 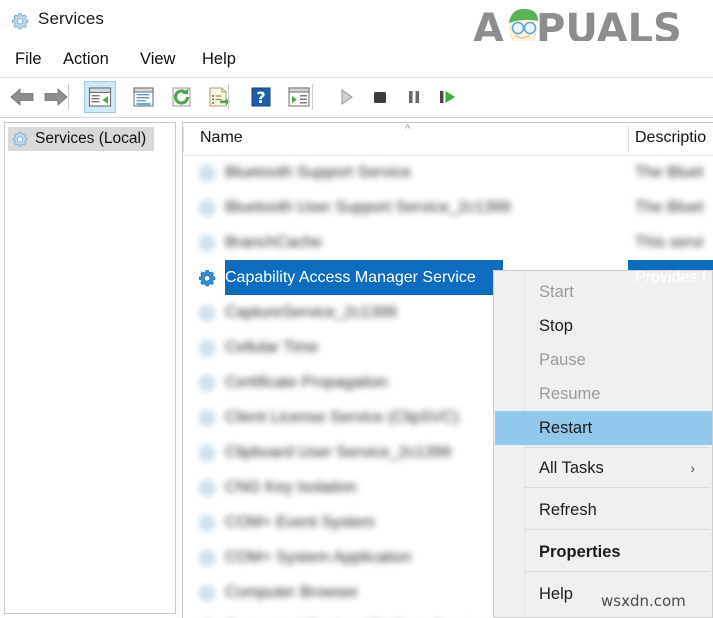 I want to click on menu-item-label: Resume, so click(x=570, y=393).